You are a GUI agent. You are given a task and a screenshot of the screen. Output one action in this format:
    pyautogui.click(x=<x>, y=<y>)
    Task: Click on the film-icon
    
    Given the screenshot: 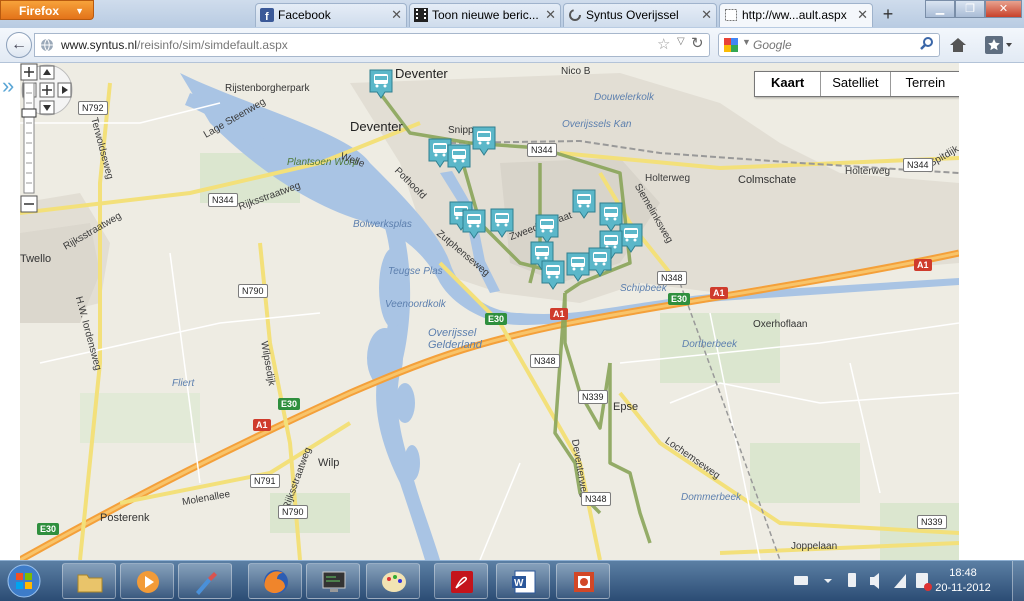 What is the action you would take?
    pyautogui.click(x=421, y=15)
    